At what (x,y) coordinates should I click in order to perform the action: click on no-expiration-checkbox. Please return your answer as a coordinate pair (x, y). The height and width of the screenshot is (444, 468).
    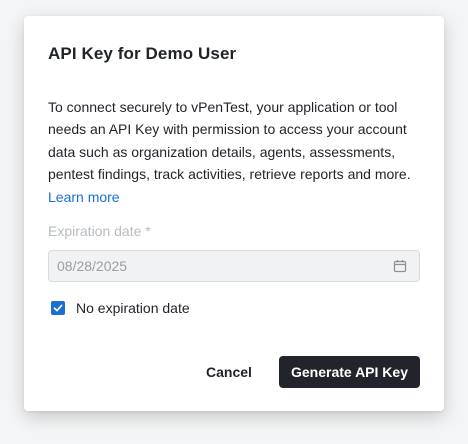
    Looking at the image, I should click on (58, 308).